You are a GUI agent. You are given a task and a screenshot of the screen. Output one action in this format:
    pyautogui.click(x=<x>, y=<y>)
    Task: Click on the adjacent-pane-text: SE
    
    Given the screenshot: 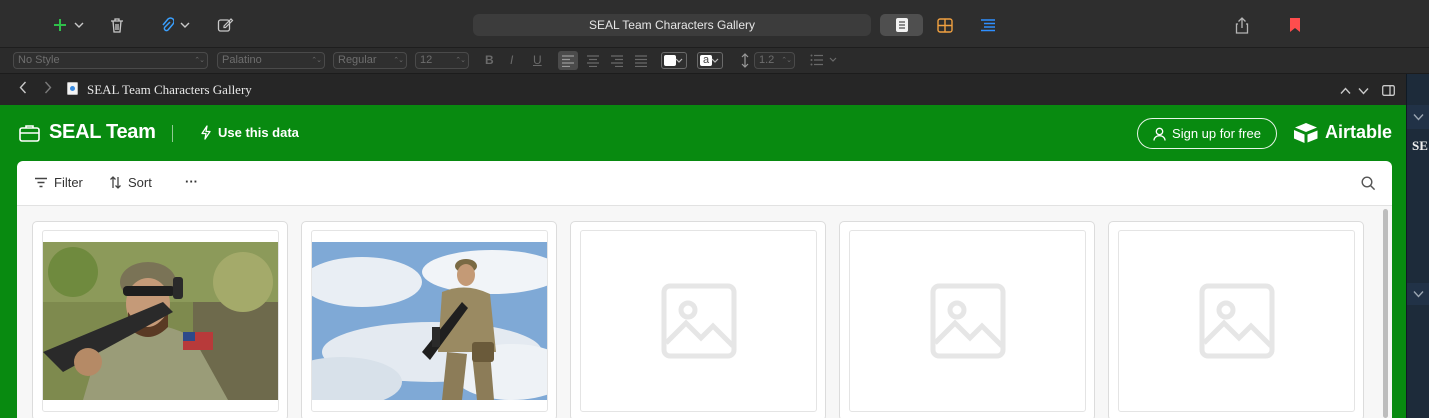 What is the action you would take?
    pyautogui.click(x=1420, y=145)
    